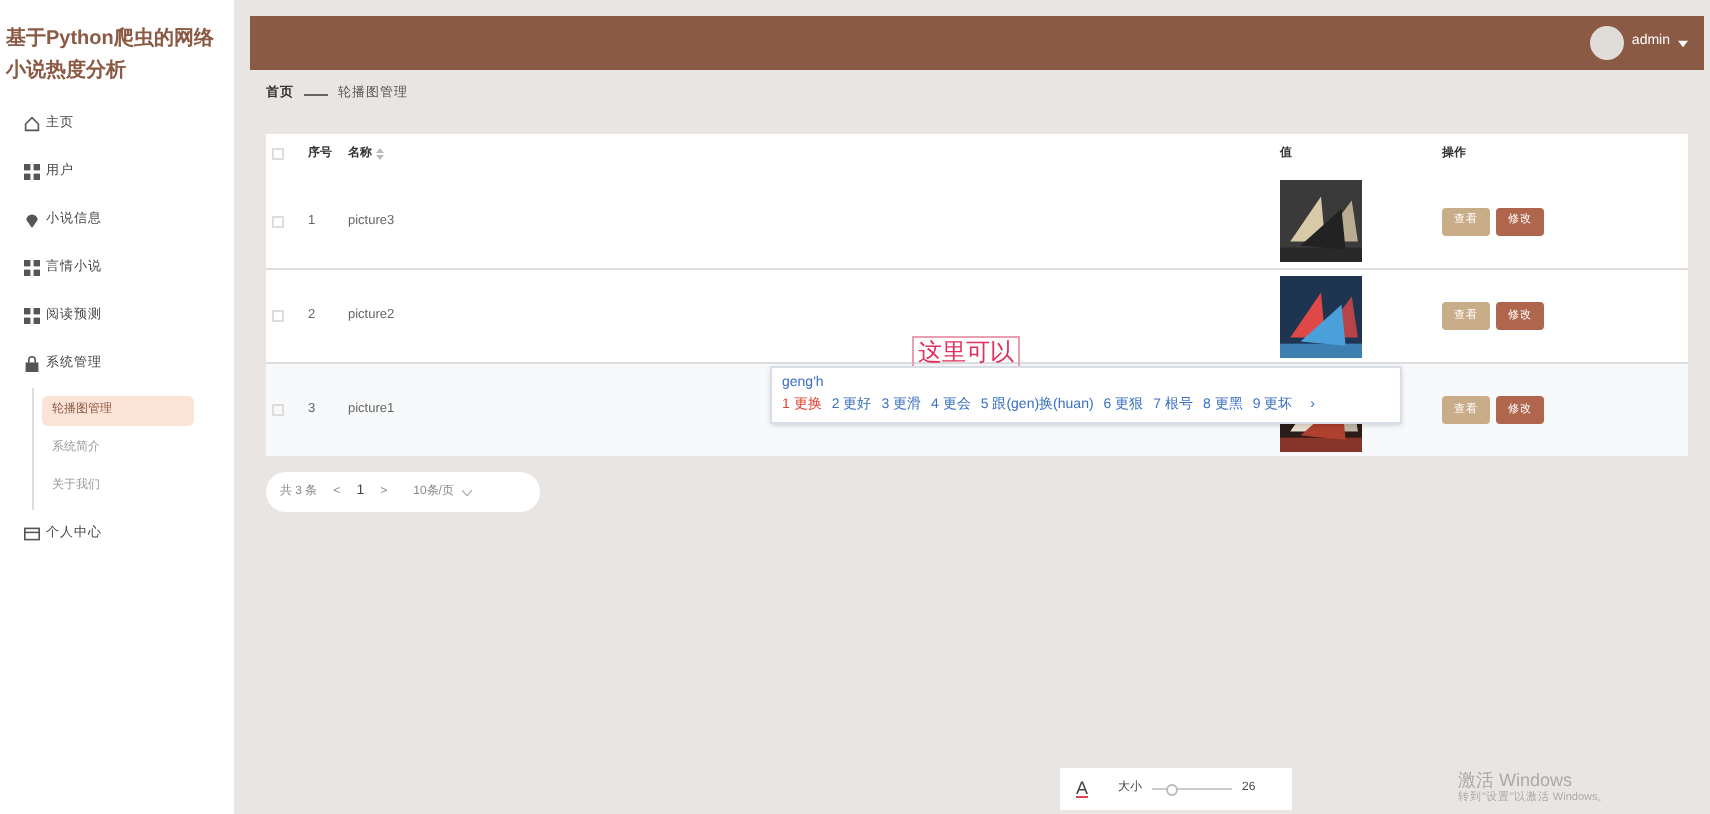 Image resolution: width=1710 pixels, height=814 pixels. I want to click on avatar, so click(1606, 43).